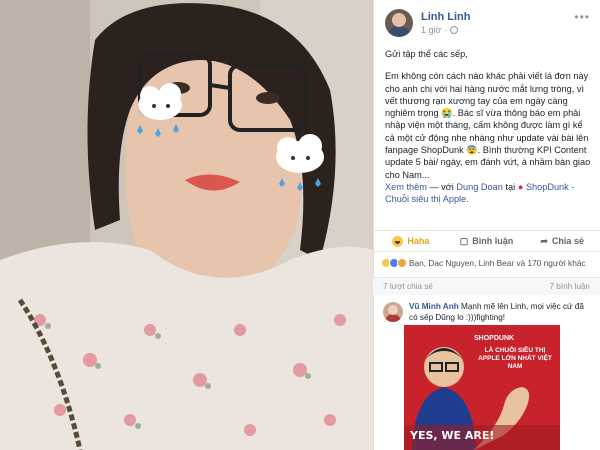 This screenshot has height=450, width=600. Describe the element at coordinates (486, 286) in the screenshot. I see `post-stats: 7 lượt chia sẻ 7 bình luận` at that location.